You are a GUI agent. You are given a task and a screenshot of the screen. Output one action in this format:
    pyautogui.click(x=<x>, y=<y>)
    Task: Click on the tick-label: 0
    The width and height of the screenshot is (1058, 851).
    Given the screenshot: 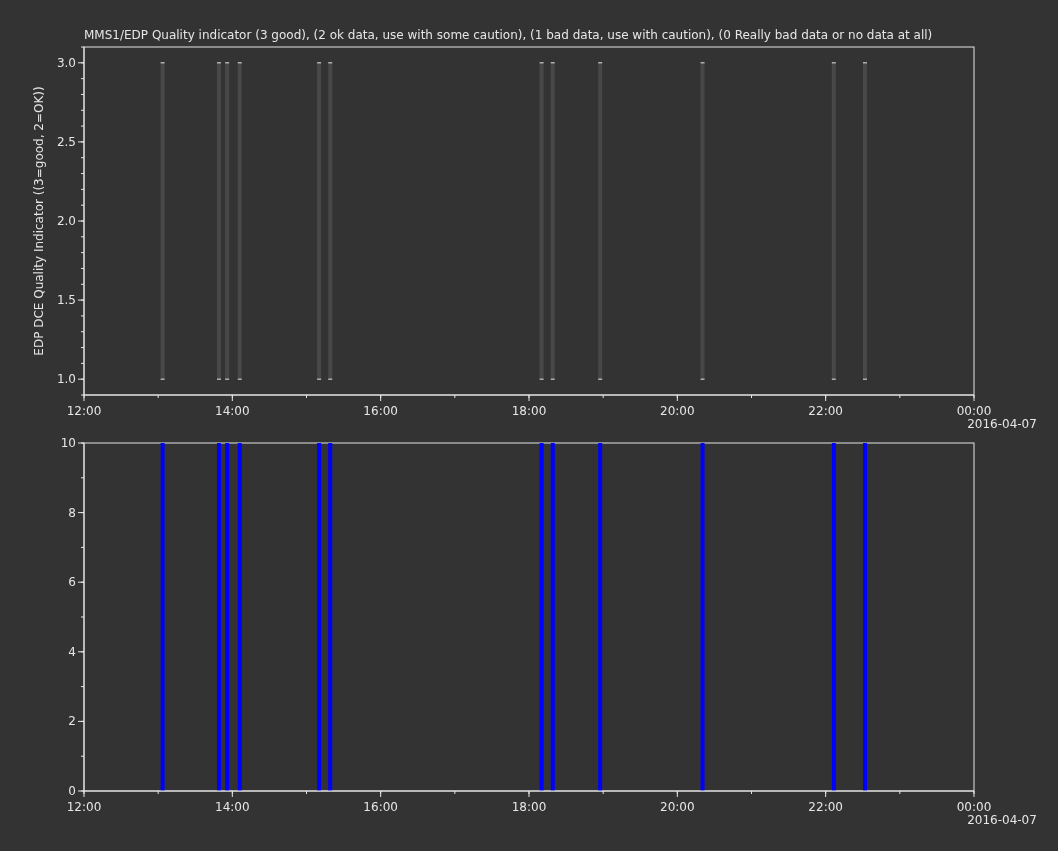 What is the action you would take?
    pyautogui.click(x=72, y=791)
    